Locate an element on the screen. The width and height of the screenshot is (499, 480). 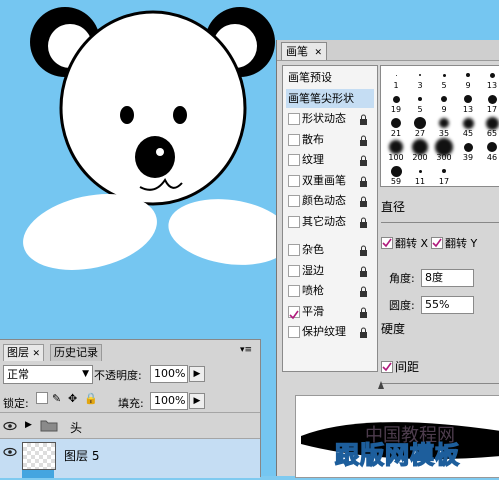
brush-tip: 27 is located at coordinates (420, 128).